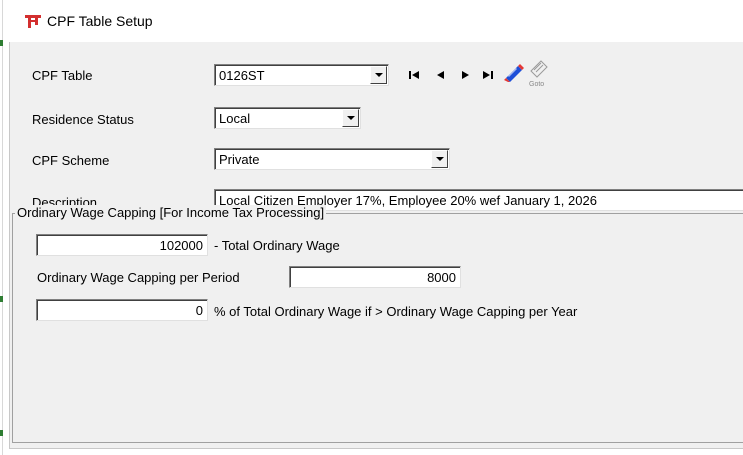  What do you see at coordinates (537, 84) in the screenshot?
I see `goto-label: Goto` at bounding box center [537, 84].